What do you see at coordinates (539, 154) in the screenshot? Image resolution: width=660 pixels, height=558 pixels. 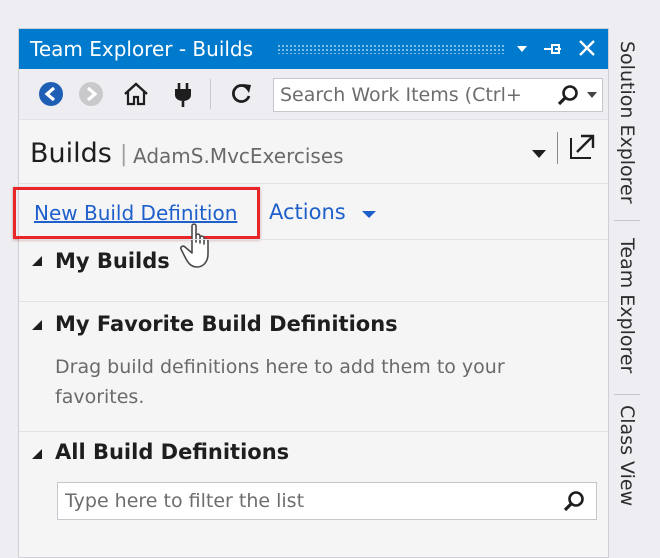 I see `navigation-dropdown-icon` at bounding box center [539, 154].